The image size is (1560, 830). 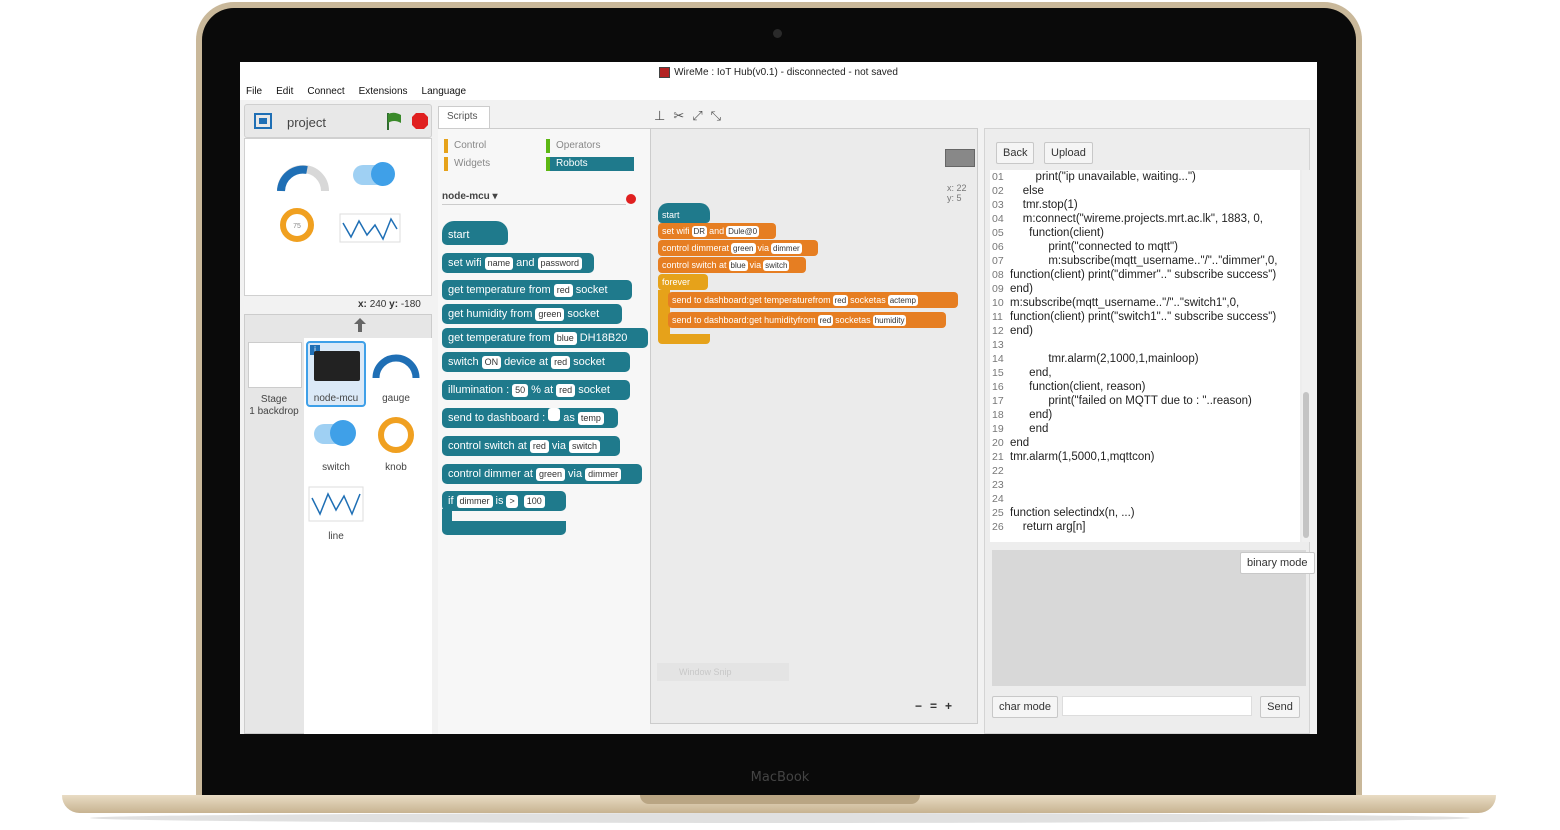 I want to click on text: socket, so click(x=848, y=320).